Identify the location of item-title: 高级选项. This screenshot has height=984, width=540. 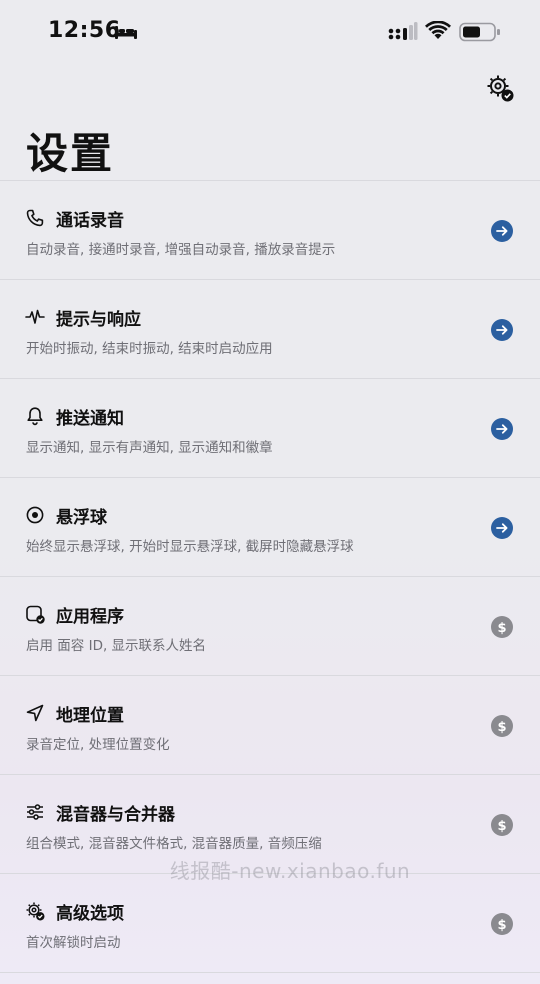
(90, 914).